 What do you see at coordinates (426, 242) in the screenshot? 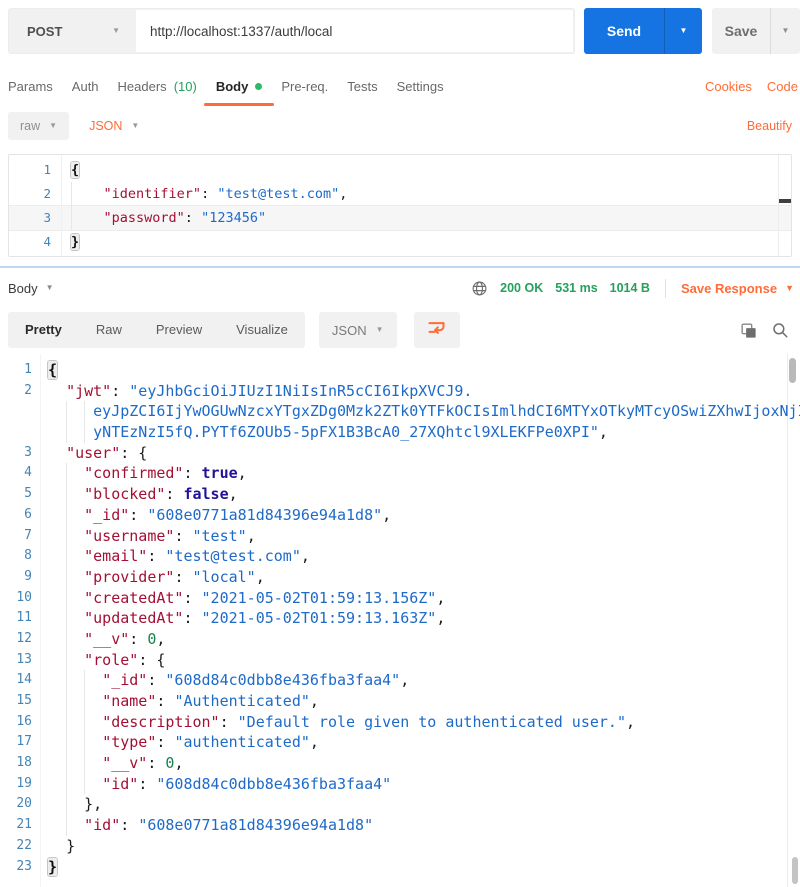
I see `code-text: }` at bounding box center [426, 242].